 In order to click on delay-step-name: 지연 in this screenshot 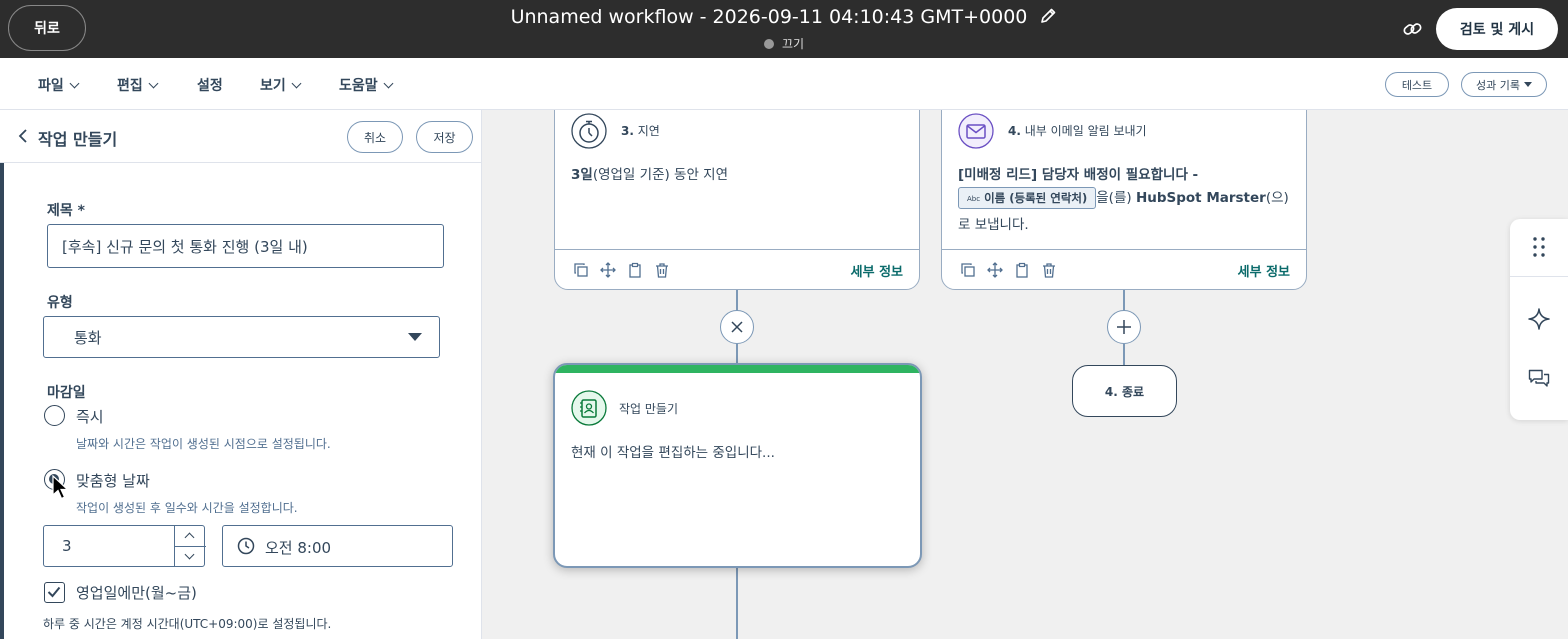, I will do `click(648, 131)`.